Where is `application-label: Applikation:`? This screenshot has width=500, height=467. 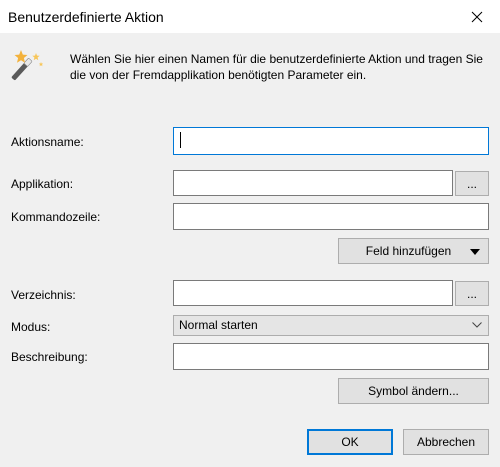 application-label: Applikation: is located at coordinates (42, 184).